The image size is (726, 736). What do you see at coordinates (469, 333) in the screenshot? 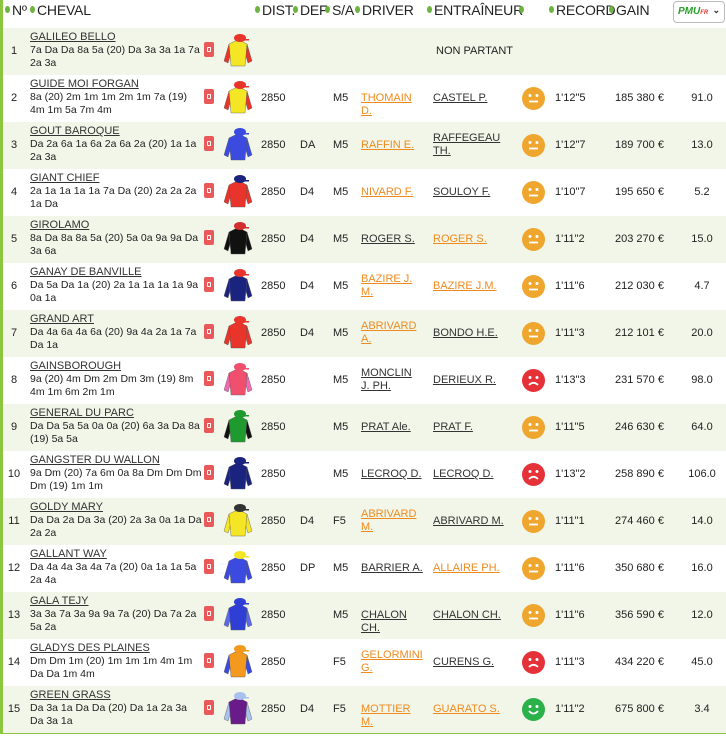
I see `trainer-link: BONDO H.E.` at bounding box center [469, 333].